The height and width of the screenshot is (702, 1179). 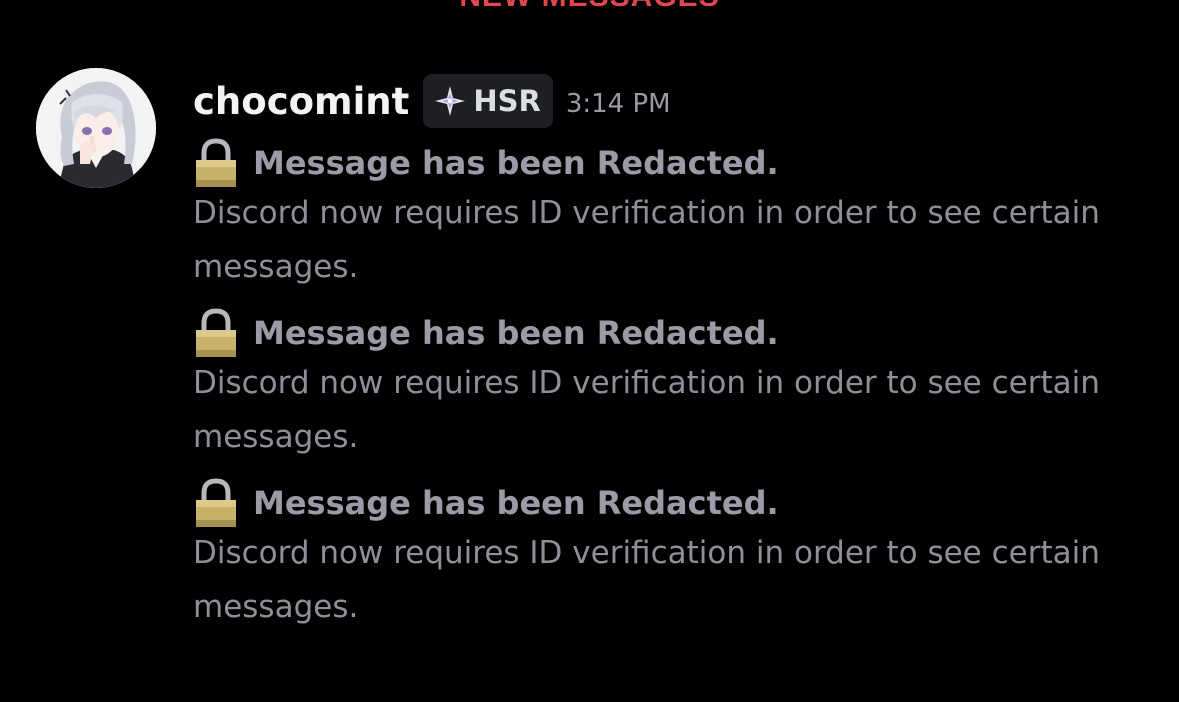 I want to click on avatar-image, so click(x=96, y=128).